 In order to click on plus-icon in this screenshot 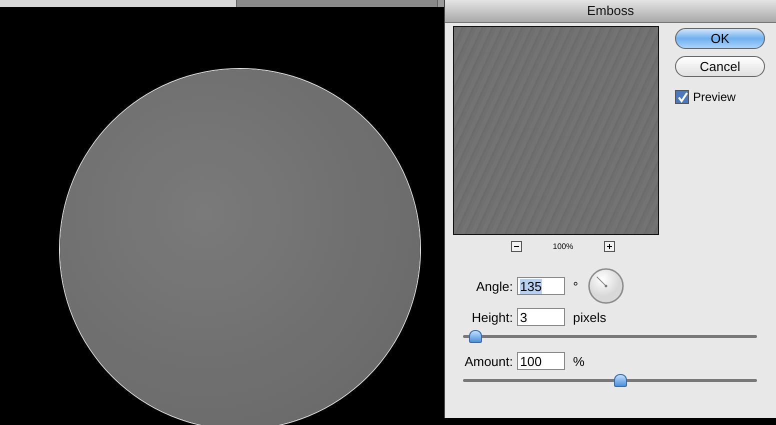, I will do `click(609, 246)`.